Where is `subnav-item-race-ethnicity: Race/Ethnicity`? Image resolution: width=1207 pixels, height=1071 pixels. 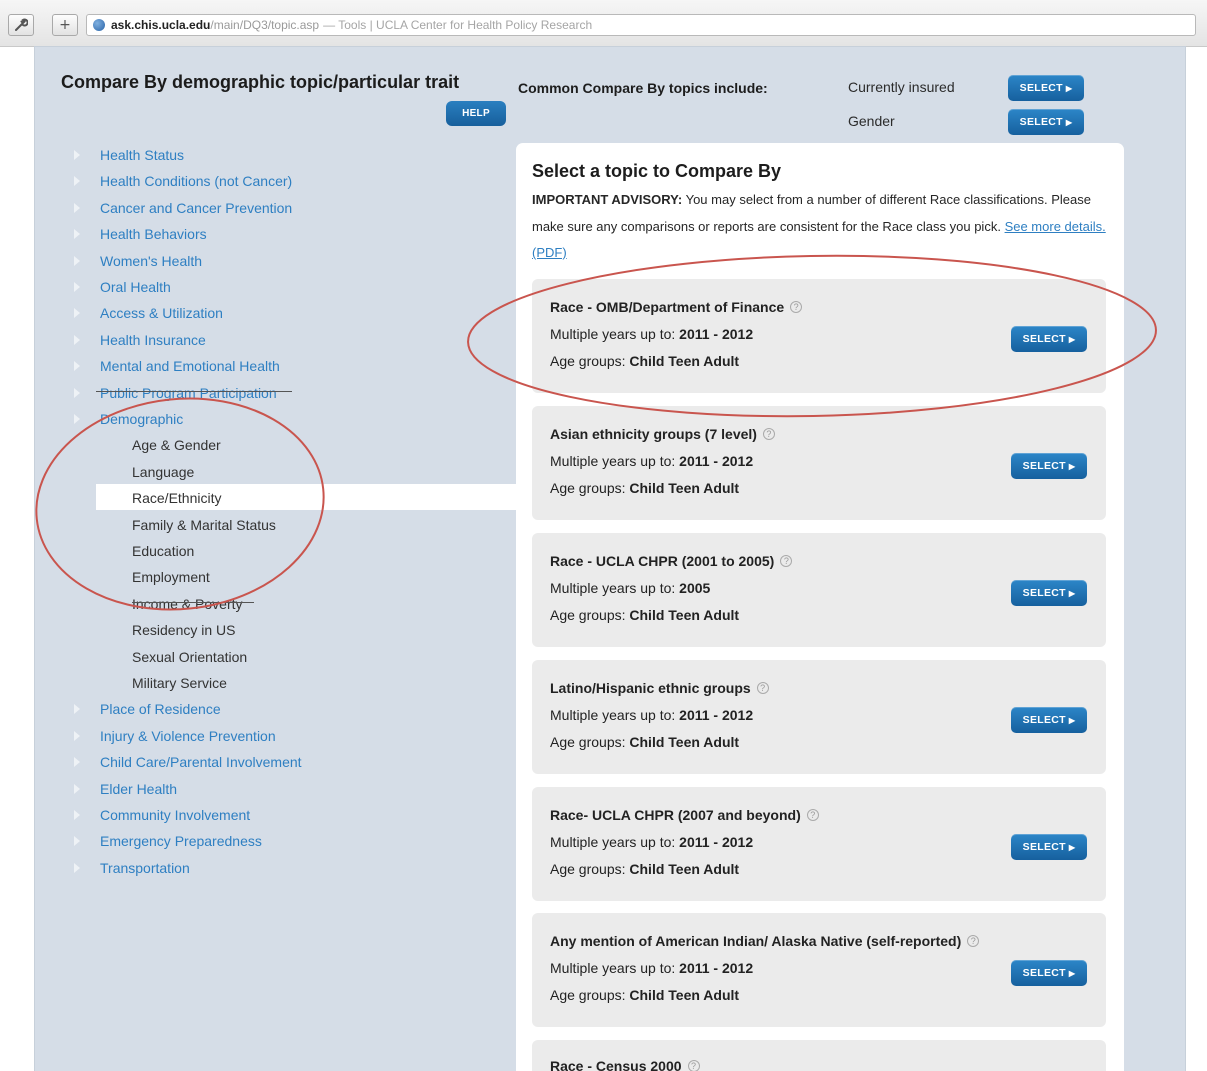
subnav-item-race-ethnicity: Race/Ethnicity is located at coordinates (176, 498).